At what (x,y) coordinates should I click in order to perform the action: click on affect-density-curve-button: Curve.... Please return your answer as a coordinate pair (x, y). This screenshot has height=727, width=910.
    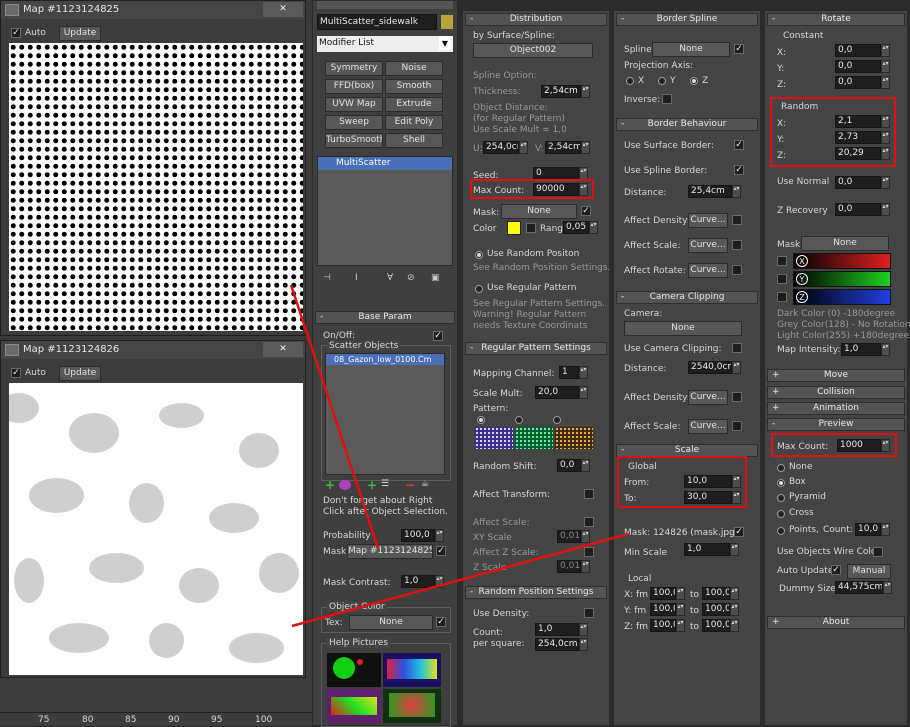
    Looking at the image, I should click on (708, 220).